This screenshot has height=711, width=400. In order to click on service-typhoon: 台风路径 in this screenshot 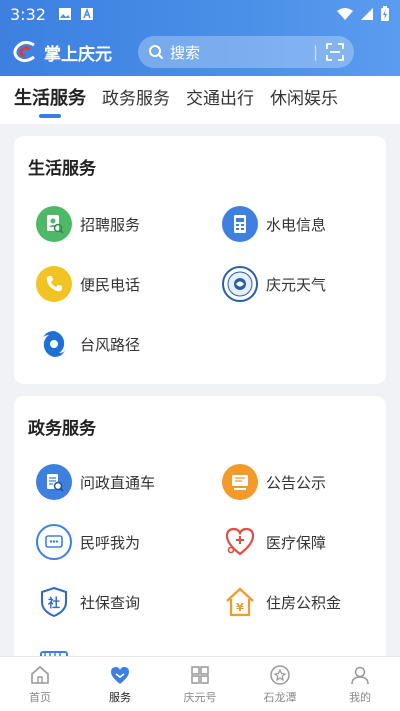, I will do `click(88, 344)`.